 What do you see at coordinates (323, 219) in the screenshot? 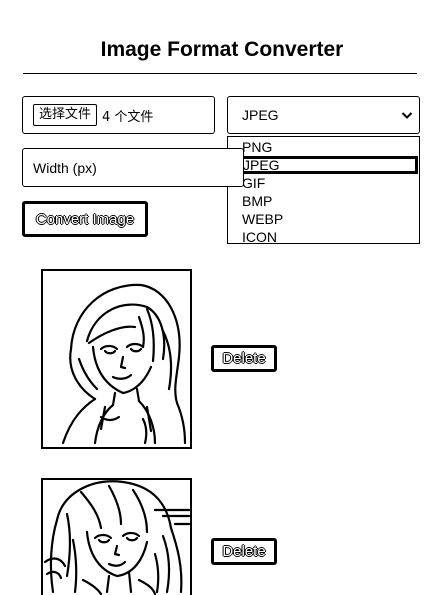
I see `format-option-webp: WEBP` at bounding box center [323, 219].